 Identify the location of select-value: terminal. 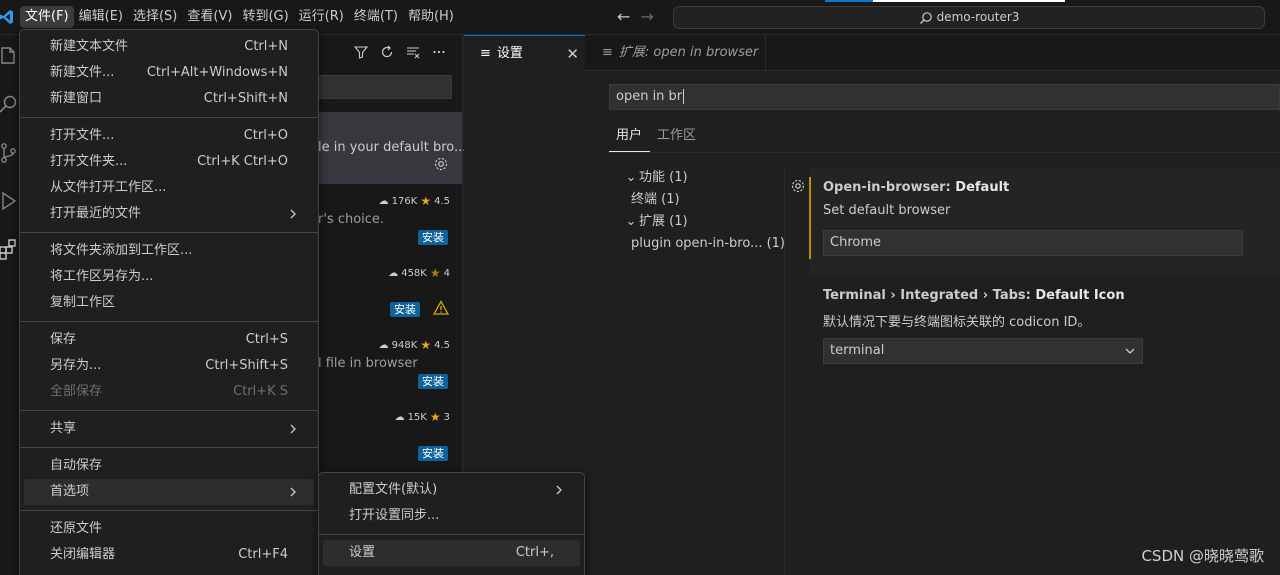
(857, 350).